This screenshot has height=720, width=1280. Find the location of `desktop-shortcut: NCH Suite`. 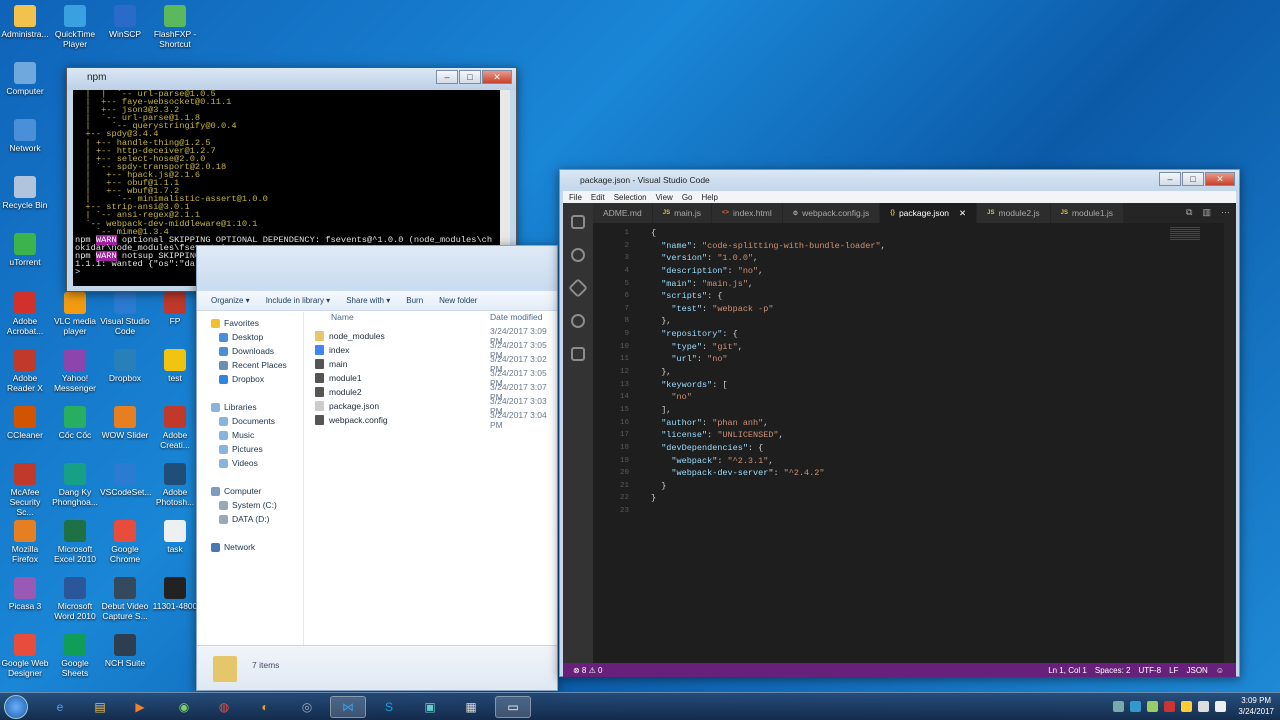

desktop-shortcut: NCH Suite is located at coordinates (125, 651).